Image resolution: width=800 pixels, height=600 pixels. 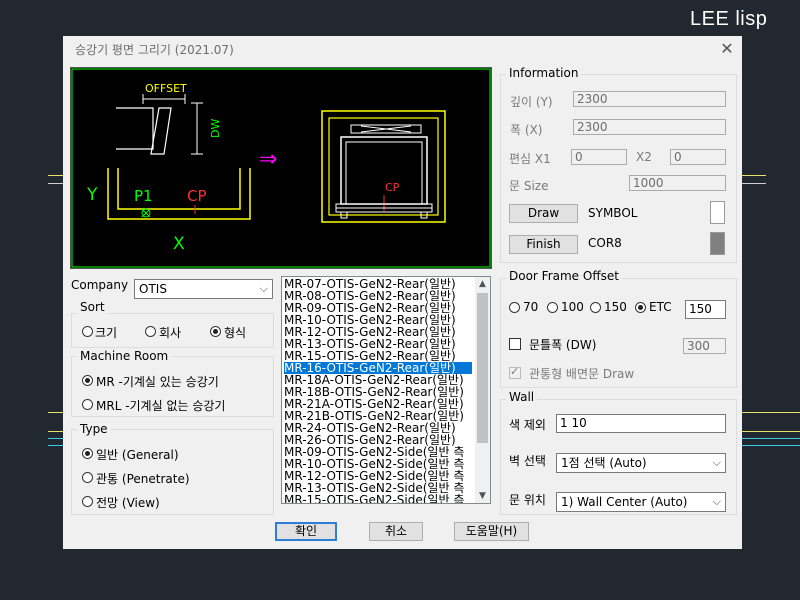 What do you see at coordinates (599, 157) in the screenshot?
I see `offset-x1-field: 0` at bounding box center [599, 157].